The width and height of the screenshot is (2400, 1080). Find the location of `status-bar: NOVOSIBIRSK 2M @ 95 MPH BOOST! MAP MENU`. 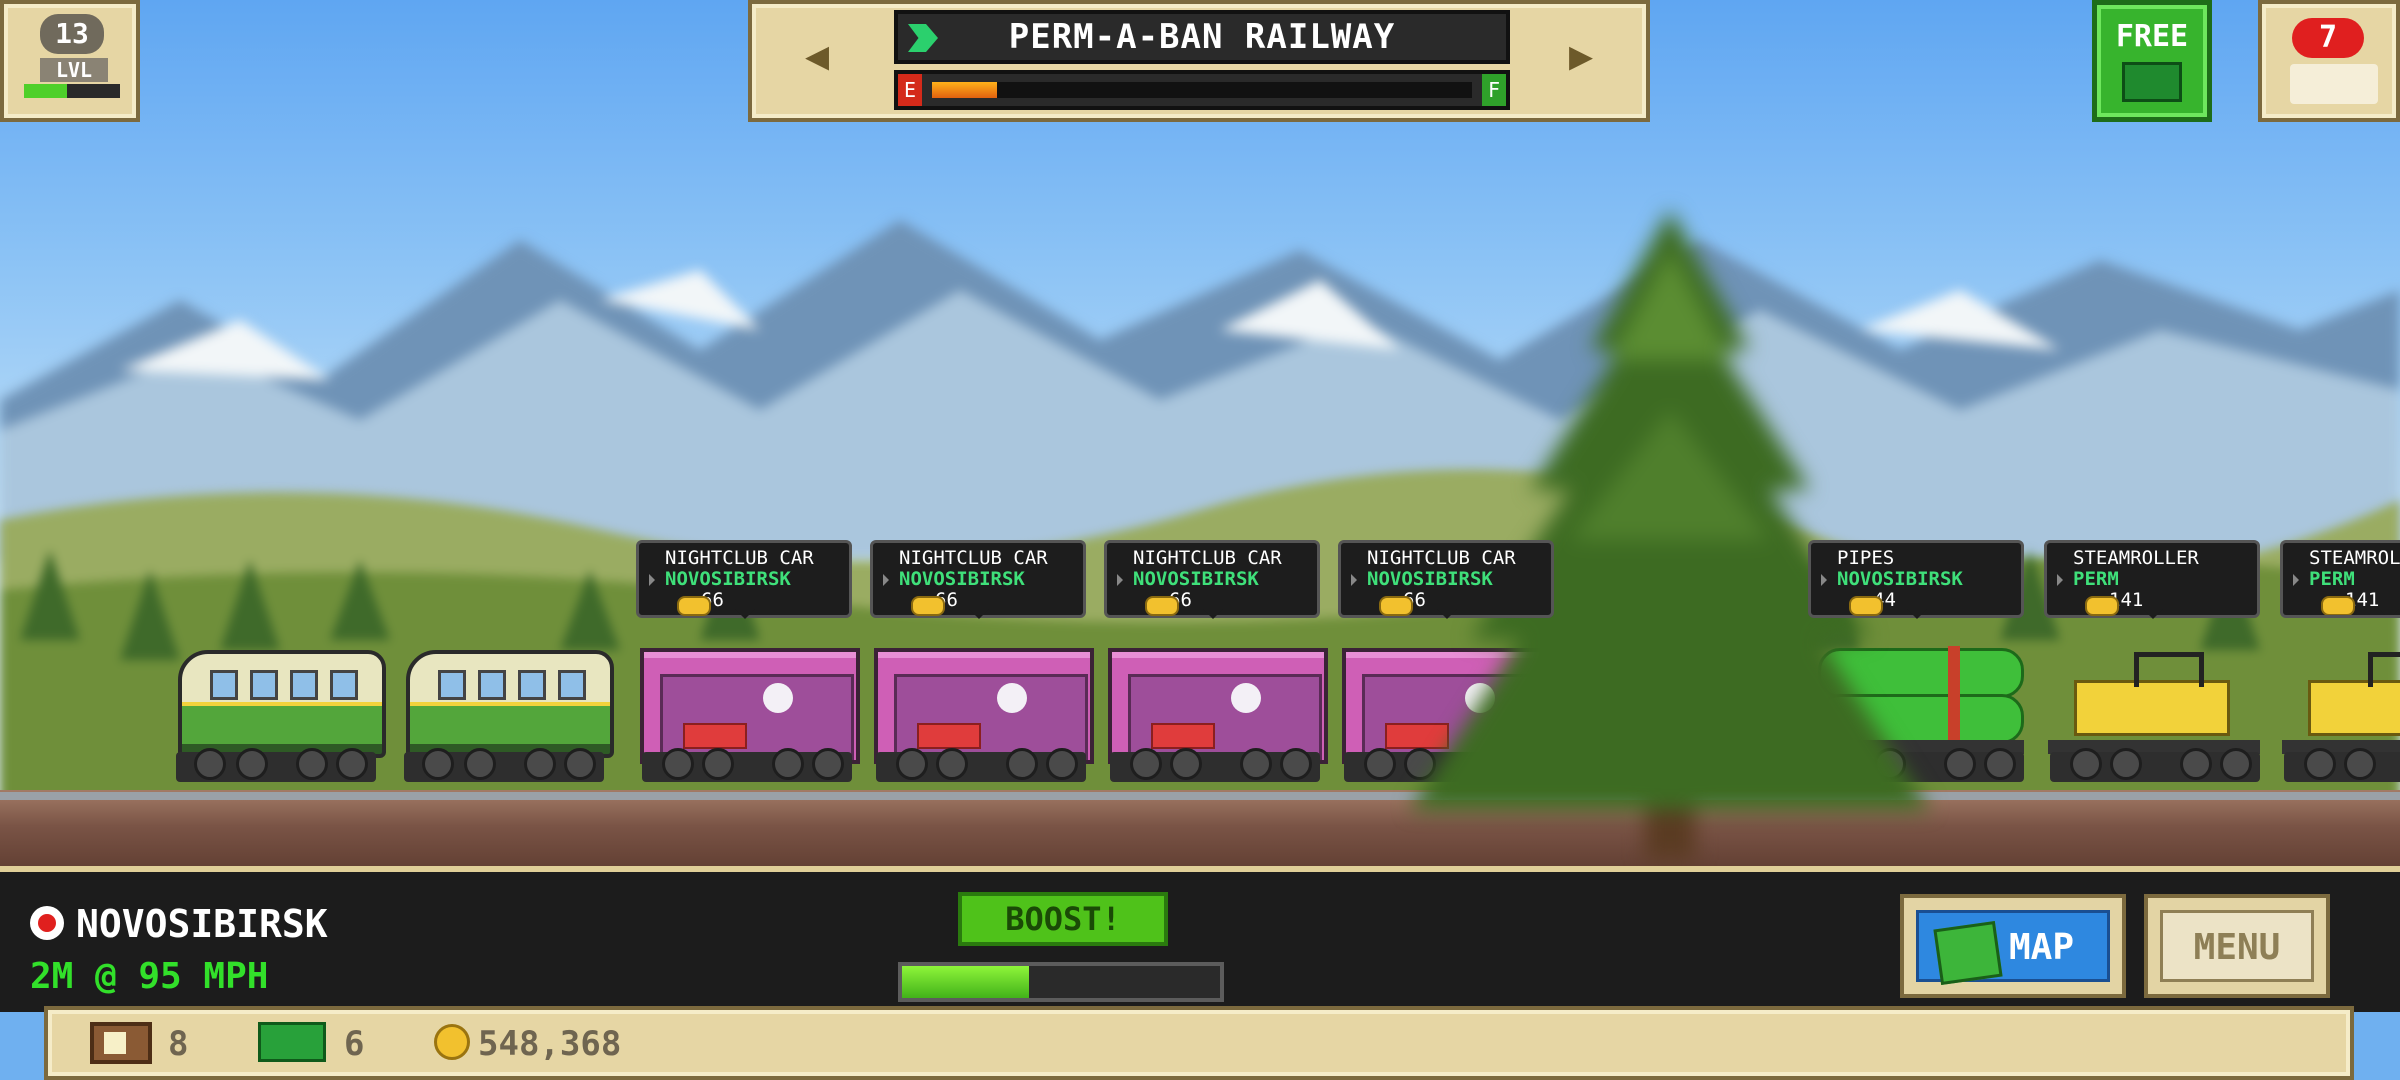

status-bar: NOVOSIBIRSK 2M @ 95 MPH BOOST! MAP MENU is located at coordinates (1200, 939).